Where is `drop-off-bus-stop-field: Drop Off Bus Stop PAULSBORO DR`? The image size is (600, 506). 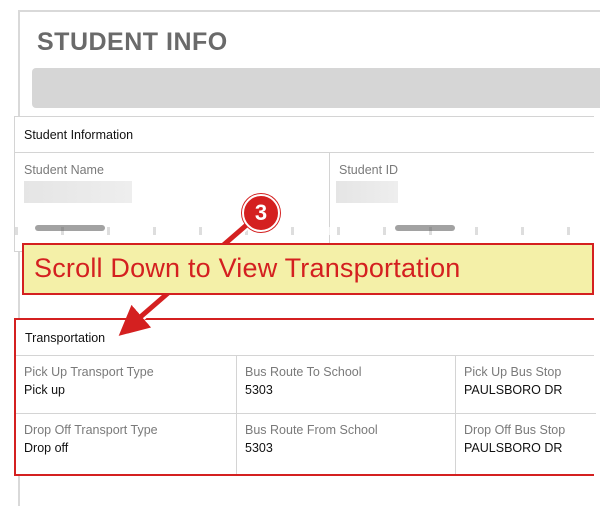 drop-off-bus-stop-field: Drop Off Bus Stop PAULSBORO DR is located at coordinates (526, 443).